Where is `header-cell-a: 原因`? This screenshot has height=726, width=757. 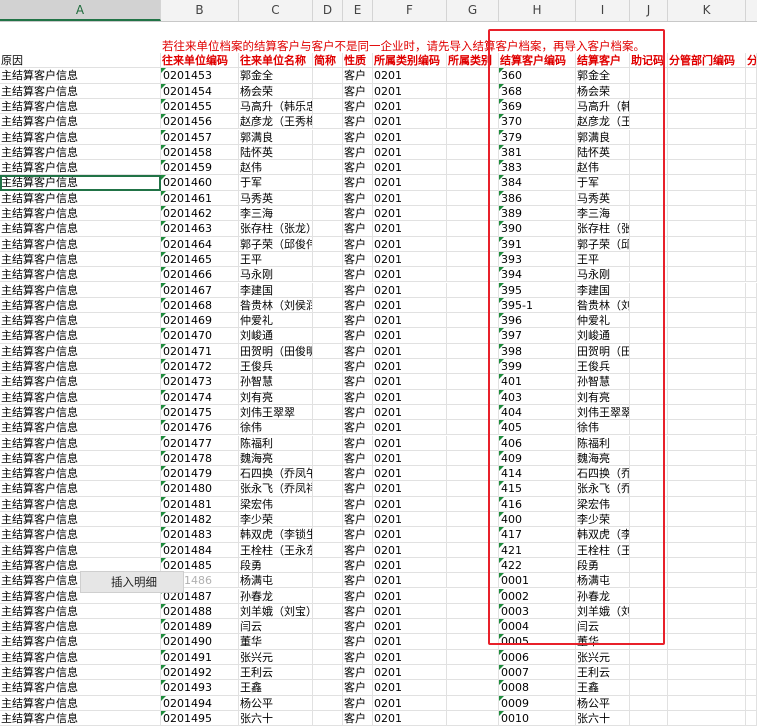
header-cell-a: 原因 is located at coordinates (80, 61).